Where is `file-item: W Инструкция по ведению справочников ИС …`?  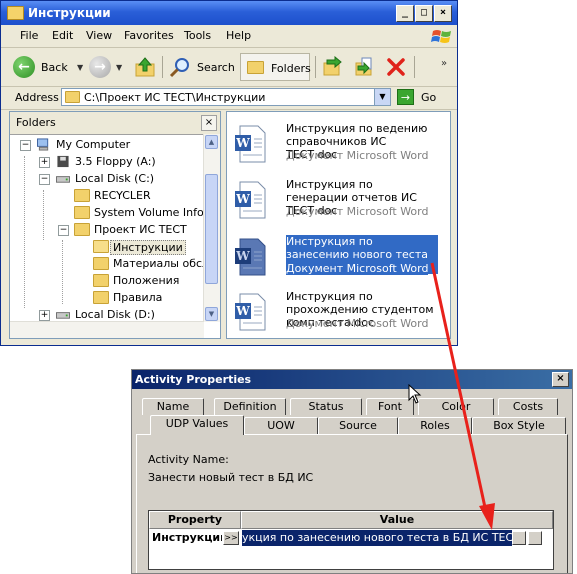
file-item: W Инструкция по ведению справочников ИС … is located at coordinates (340, 149).